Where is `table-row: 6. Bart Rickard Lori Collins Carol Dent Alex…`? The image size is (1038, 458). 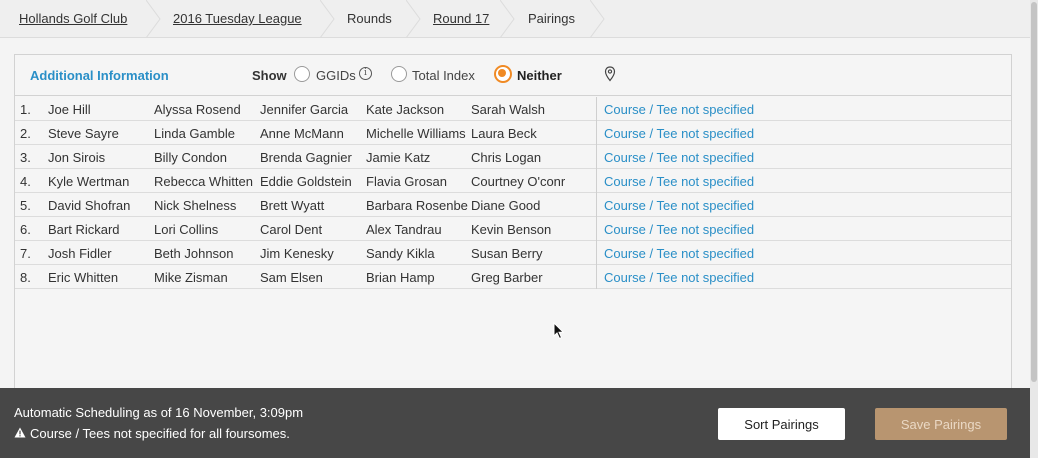
table-row: 6. Bart Rickard Lori Collins Carol Dent Alex… is located at coordinates (513, 229).